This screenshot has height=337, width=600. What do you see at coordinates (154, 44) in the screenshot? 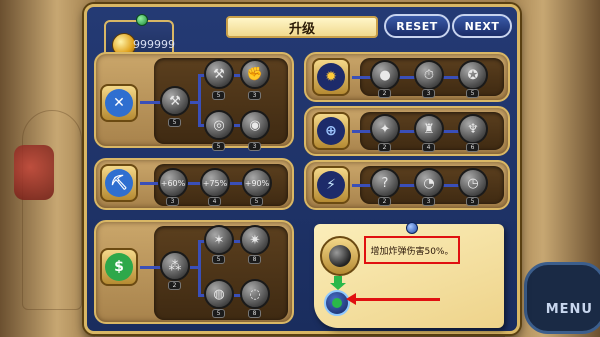
I see `coin-value: 999999` at bounding box center [154, 44].